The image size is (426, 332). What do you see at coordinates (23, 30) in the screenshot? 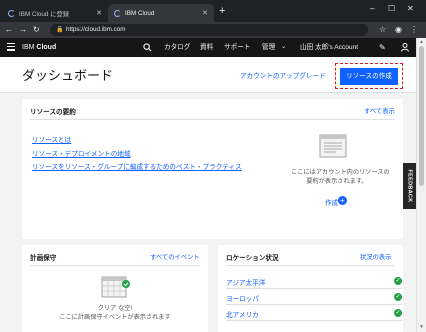
I see `forward-icon: →` at bounding box center [23, 30].